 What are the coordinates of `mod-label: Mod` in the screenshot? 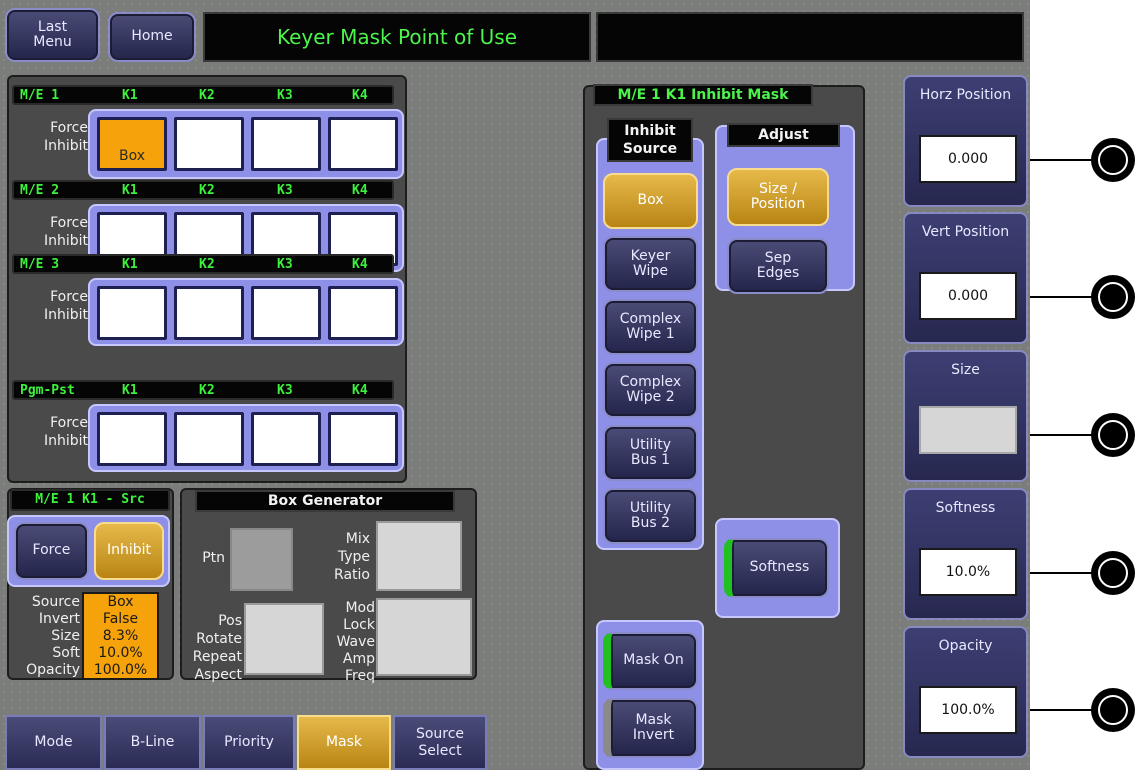 It's located at (360, 608).